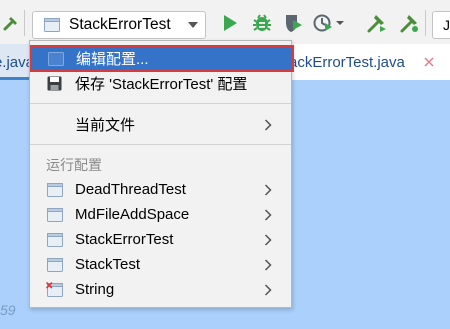 The image size is (450, 329). I want to click on run-configurations-header: 运行配置, so click(74, 165).